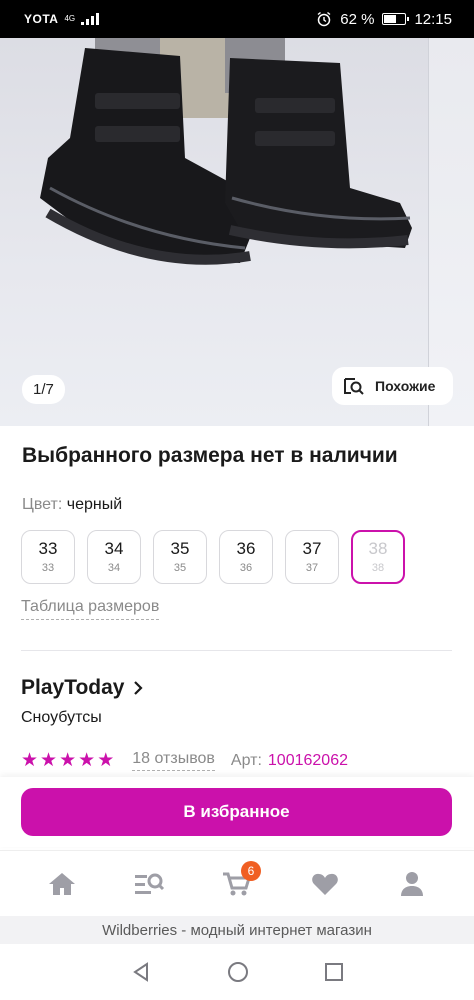 This screenshot has width=474, height=1000. I want to click on size-table-link: Таблица размеров, so click(90, 609).